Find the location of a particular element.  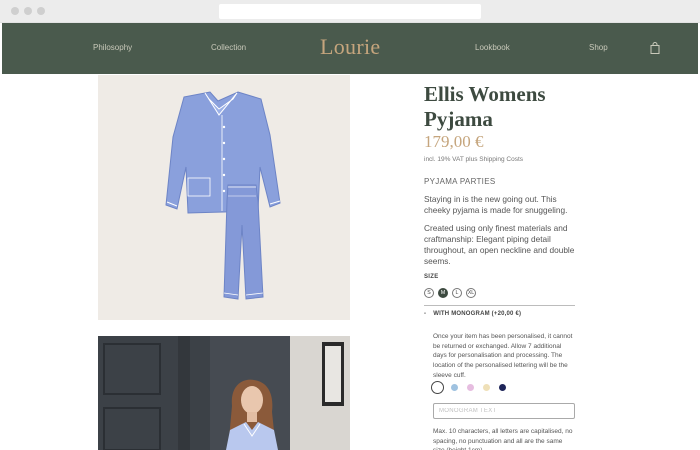

window-minimize-dot is located at coordinates (28, 11).